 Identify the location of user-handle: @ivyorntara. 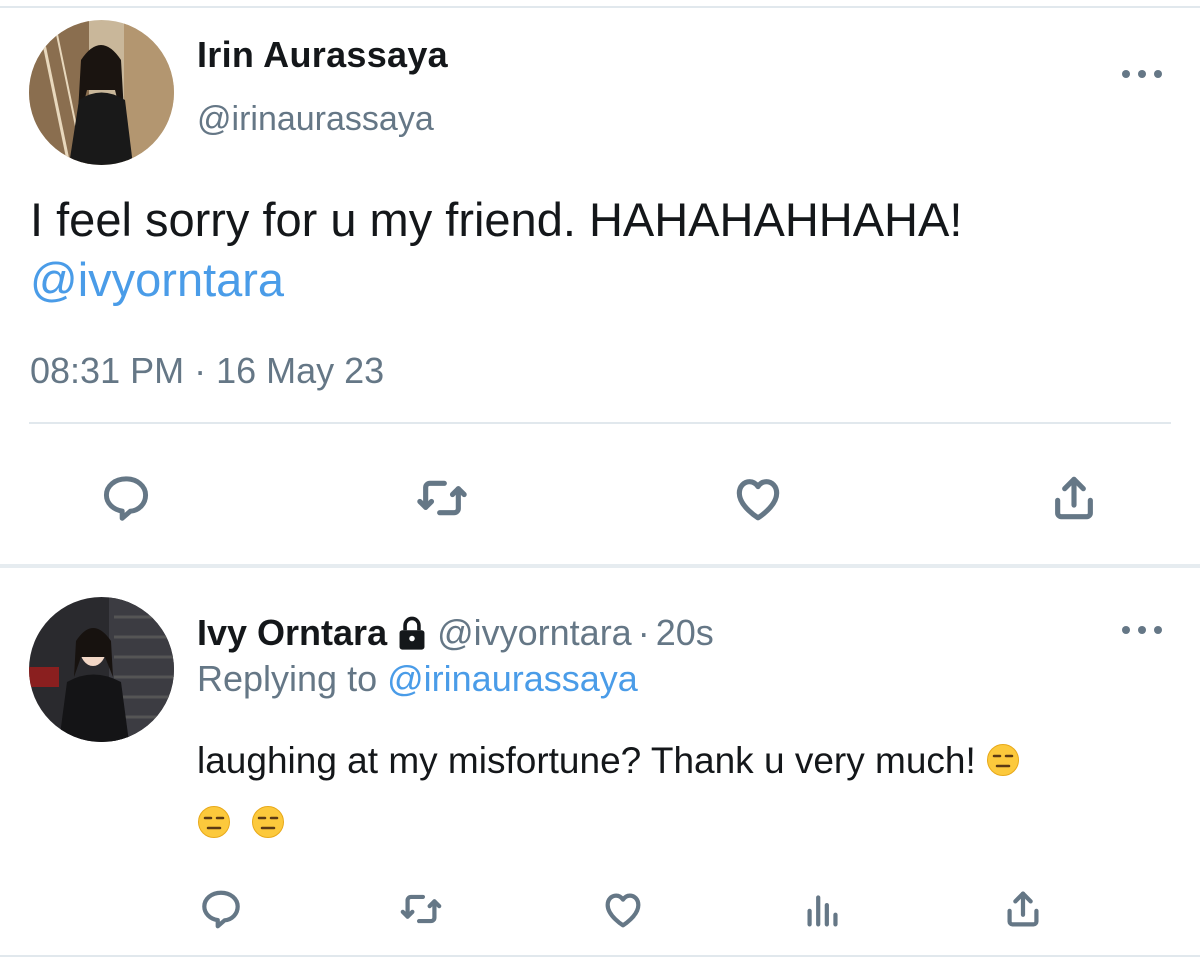
(534, 633).